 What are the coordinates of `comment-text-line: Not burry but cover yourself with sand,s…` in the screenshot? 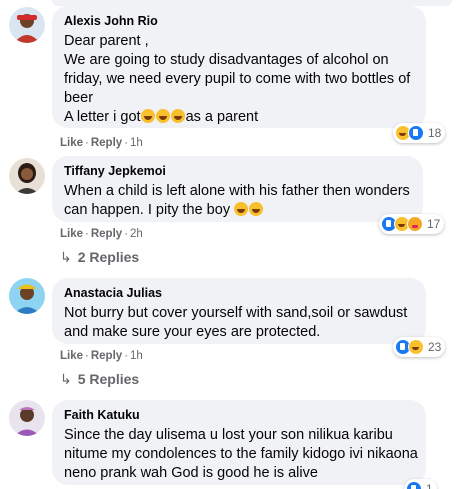 It's located at (236, 313).